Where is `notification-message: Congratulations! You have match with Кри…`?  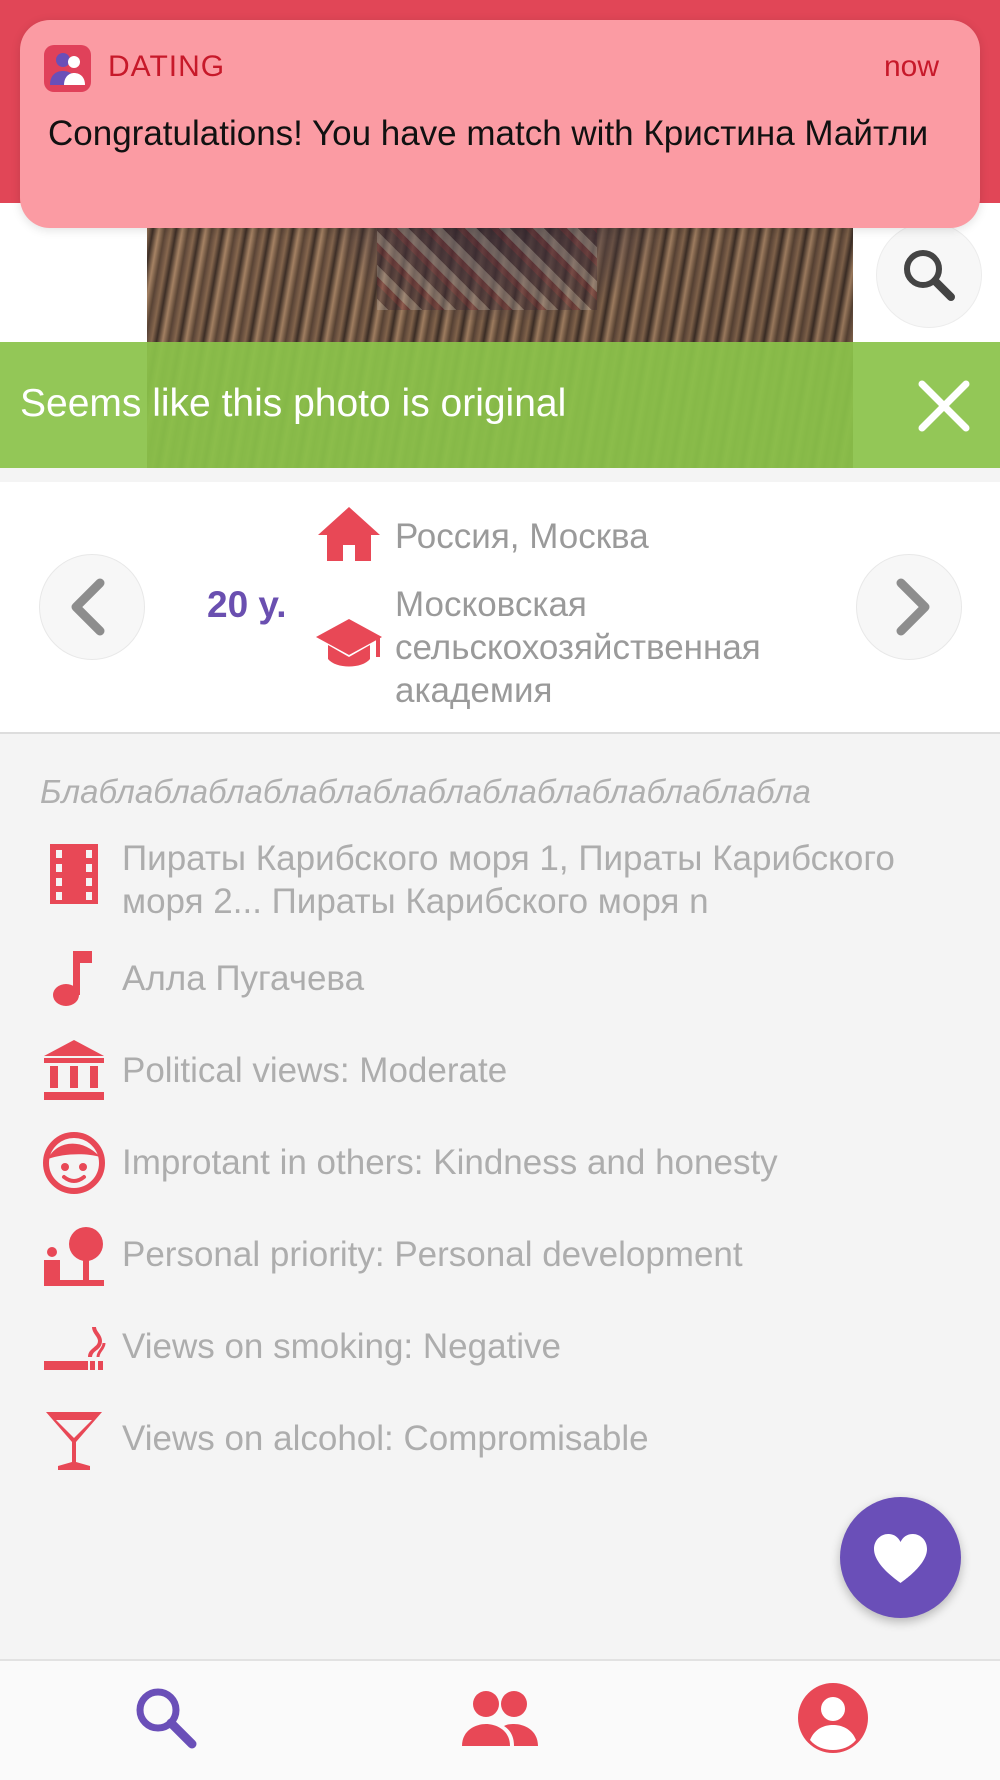 notification-message: Congratulations! You have match with Кри… is located at coordinates (488, 133).